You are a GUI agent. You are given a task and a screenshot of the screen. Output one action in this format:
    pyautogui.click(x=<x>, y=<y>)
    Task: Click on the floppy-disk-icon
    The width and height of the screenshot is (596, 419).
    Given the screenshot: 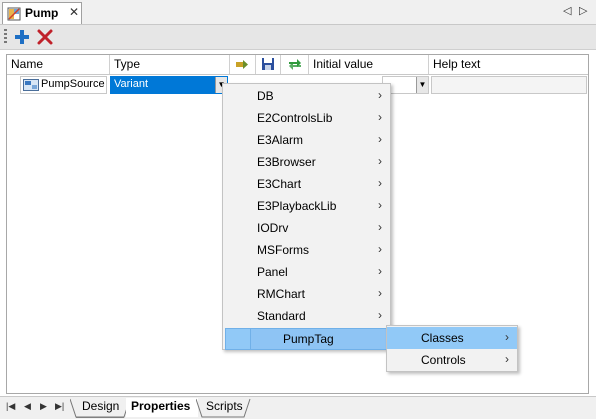 What is the action you would take?
    pyautogui.click(x=268, y=64)
    